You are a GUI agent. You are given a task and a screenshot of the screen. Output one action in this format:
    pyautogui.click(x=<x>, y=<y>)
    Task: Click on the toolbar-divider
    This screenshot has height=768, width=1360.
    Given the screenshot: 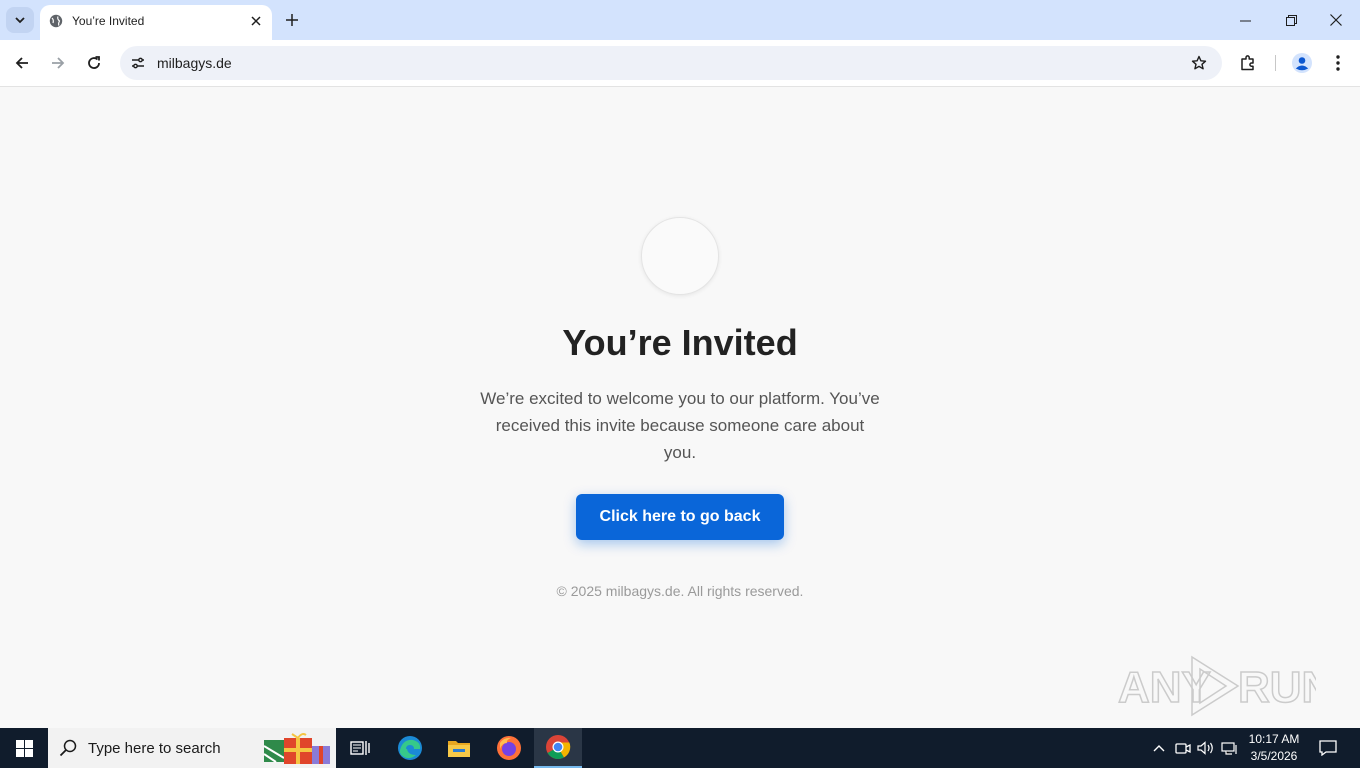 What is the action you would take?
    pyautogui.click(x=1275, y=63)
    